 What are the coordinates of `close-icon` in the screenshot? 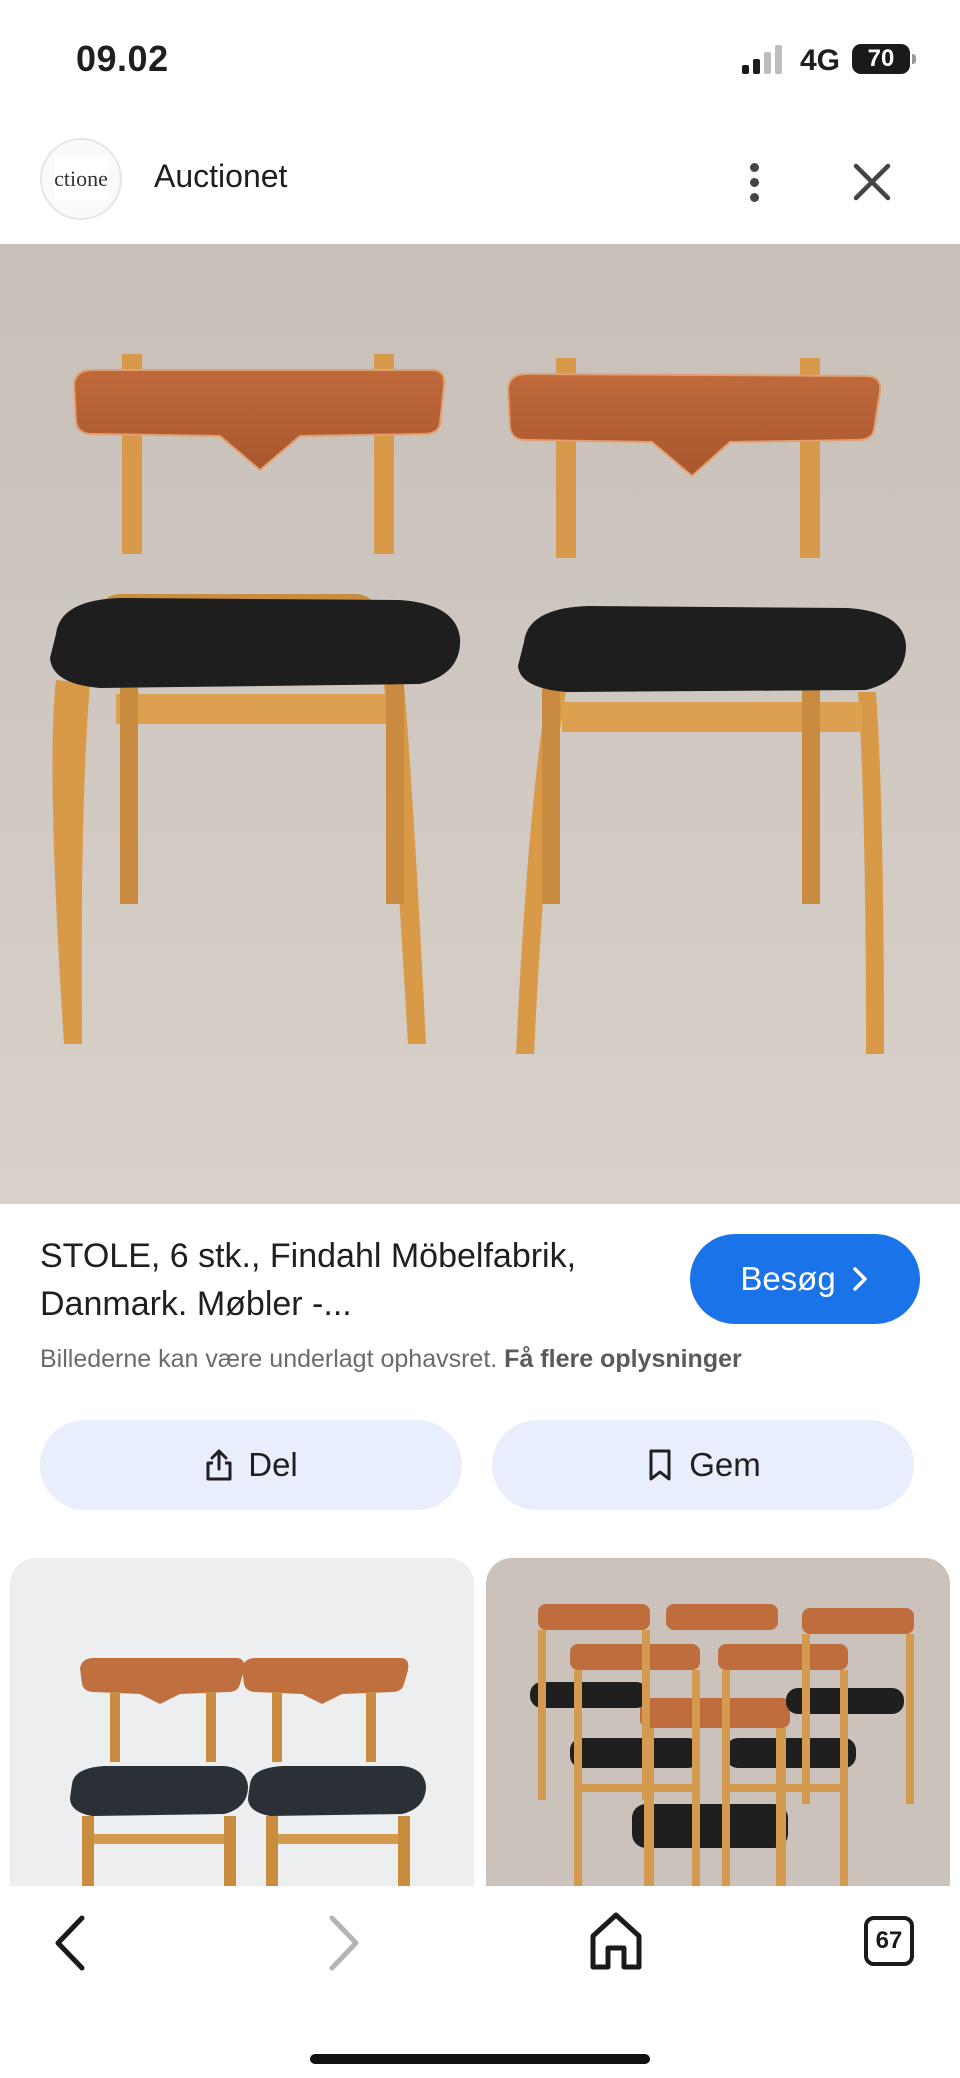 It's located at (872, 182).